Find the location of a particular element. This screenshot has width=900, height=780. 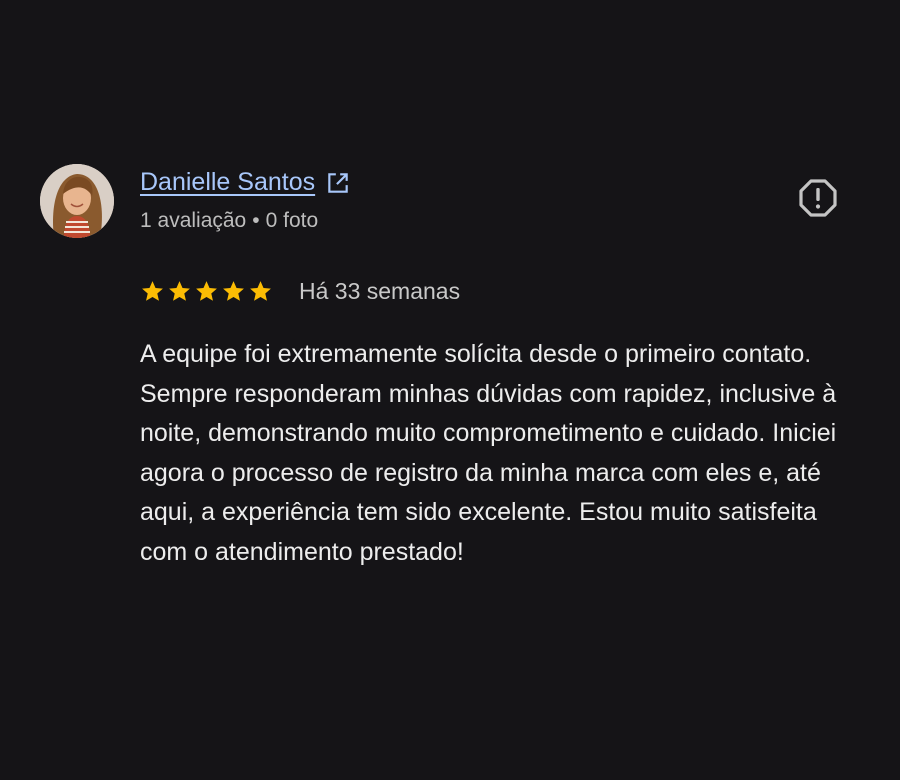

report-flag-icon is located at coordinates (818, 198).